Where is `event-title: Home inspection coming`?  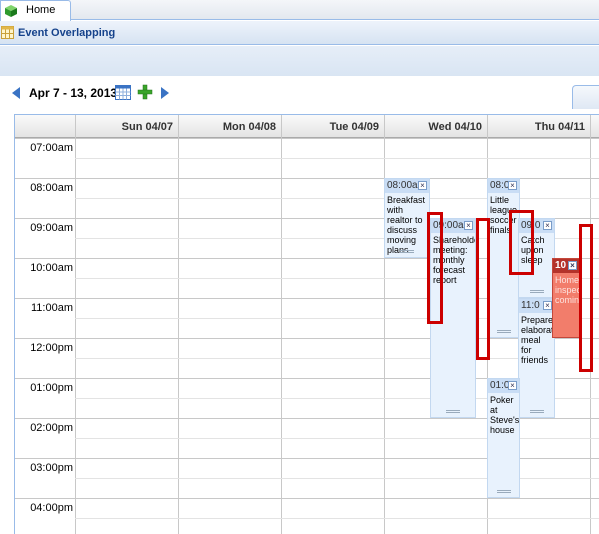
event-title: Home inspection coming is located at coordinates (567, 290).